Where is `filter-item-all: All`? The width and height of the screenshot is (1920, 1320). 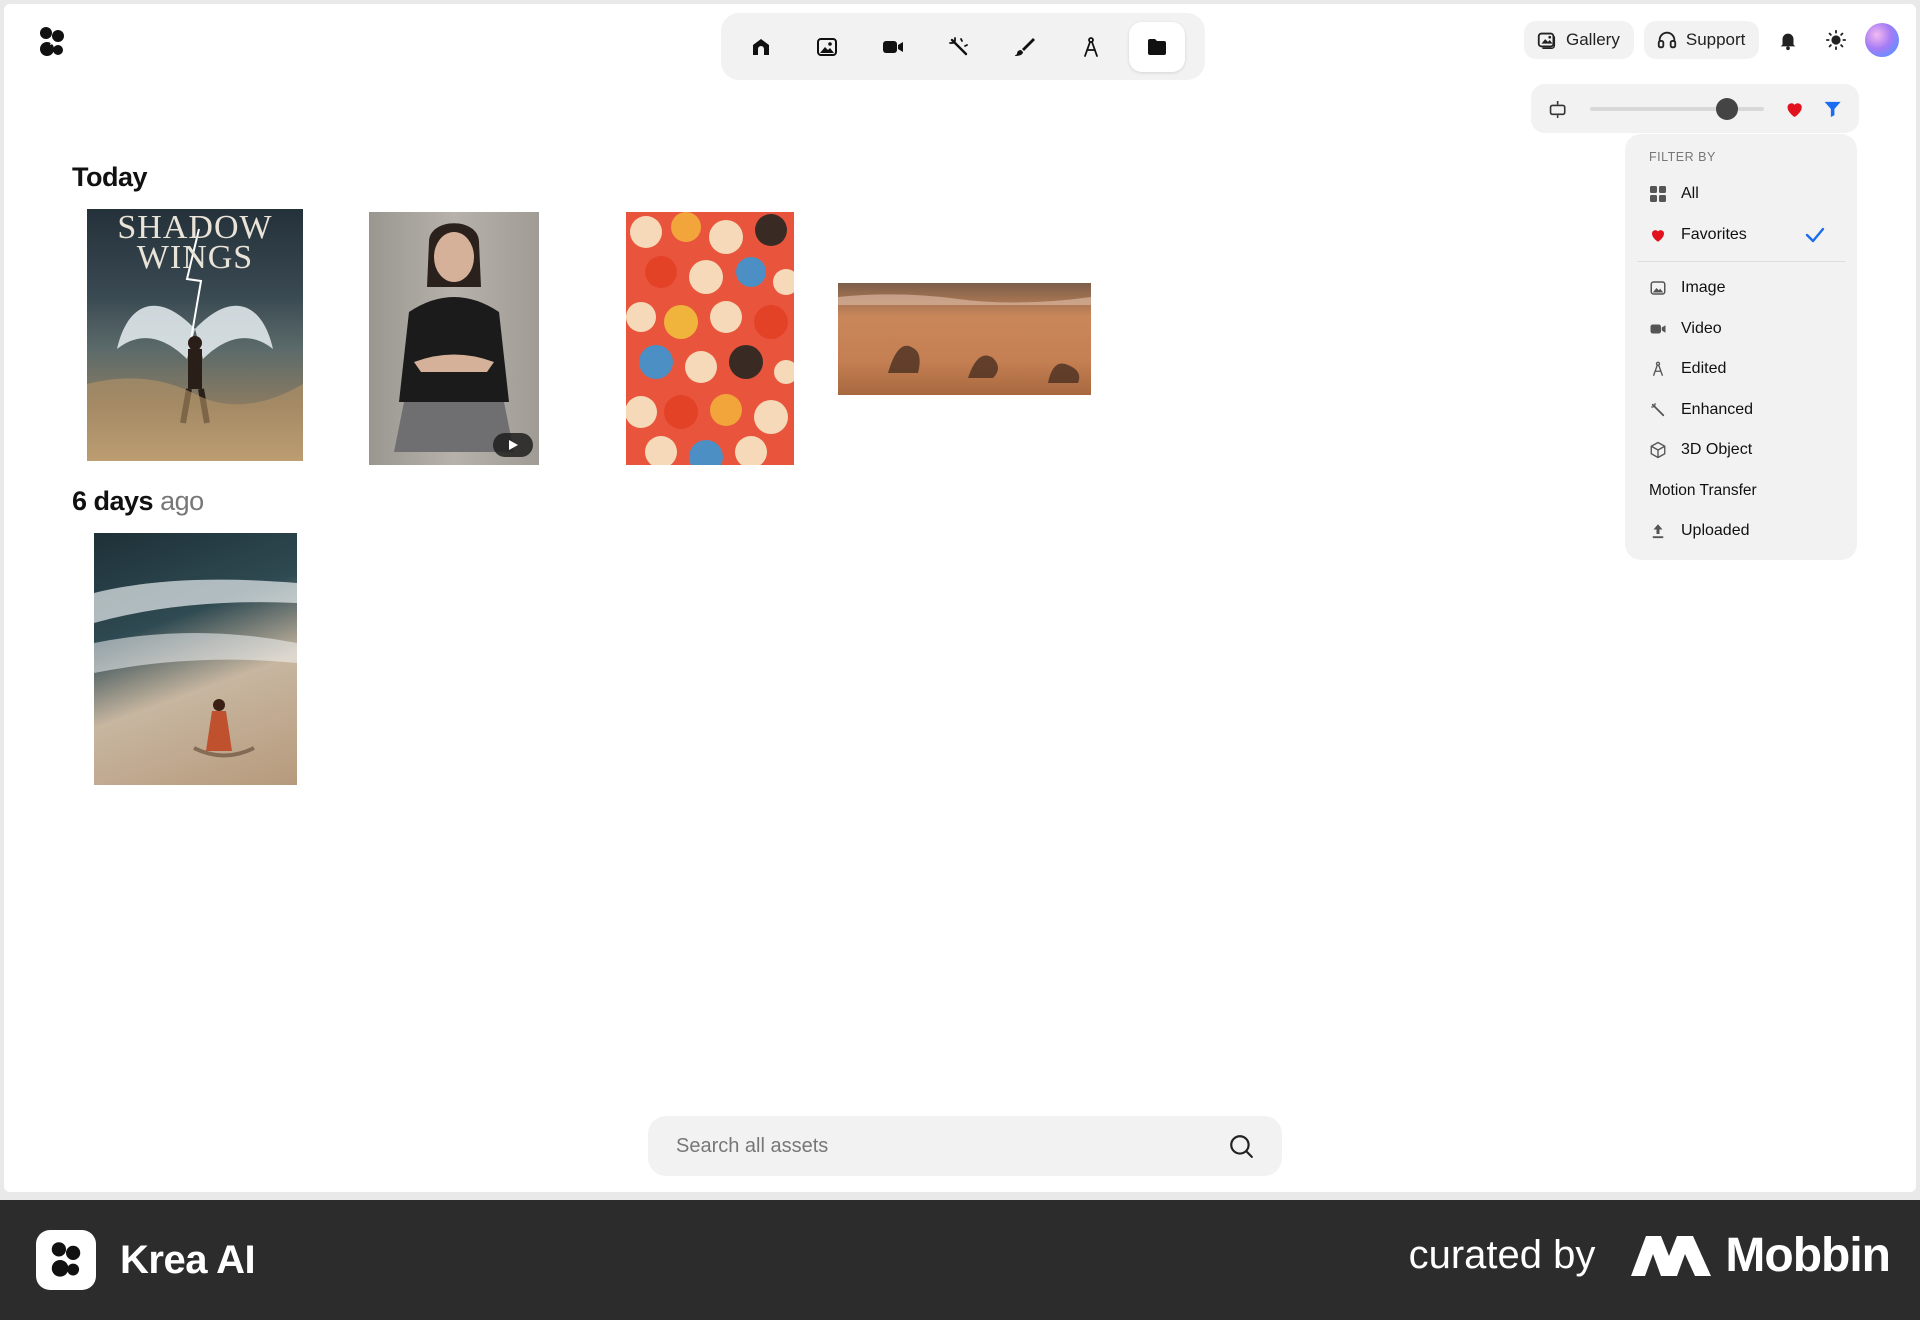
filter-item-all: All is located at coordinates (1741, 194).